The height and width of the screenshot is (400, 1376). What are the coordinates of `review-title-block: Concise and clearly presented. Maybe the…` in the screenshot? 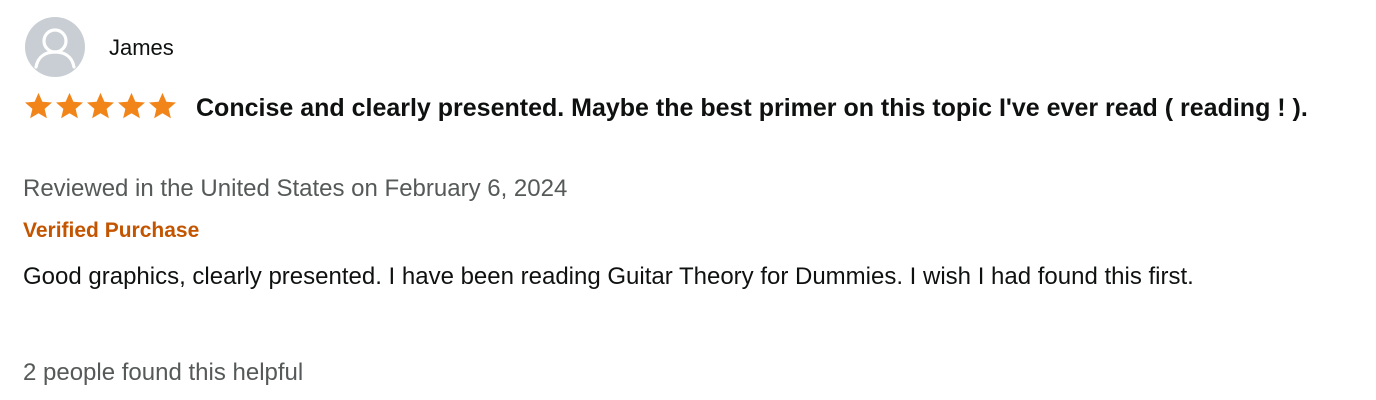 It's located at (683, 108).